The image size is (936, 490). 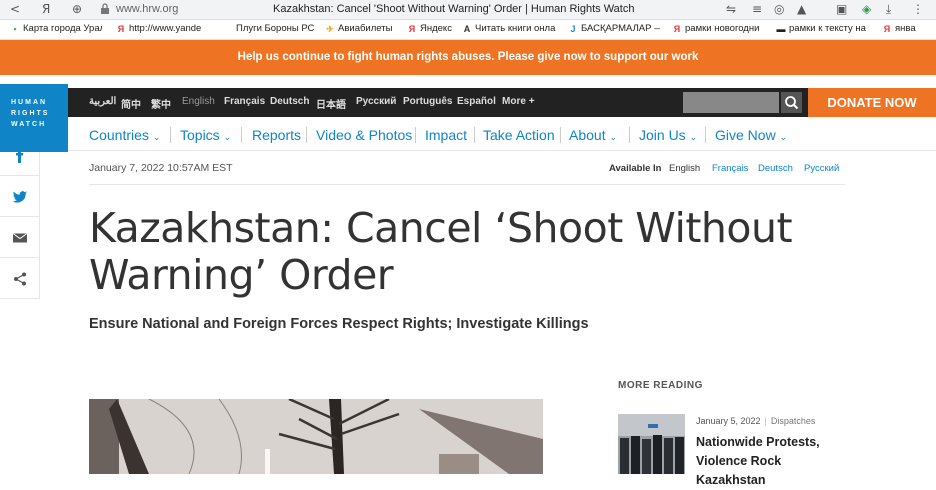 What do you see at coordinates (446, 135) in the screenshot?
I see `nav-impact: Impact` at bounding box center [446, 135].